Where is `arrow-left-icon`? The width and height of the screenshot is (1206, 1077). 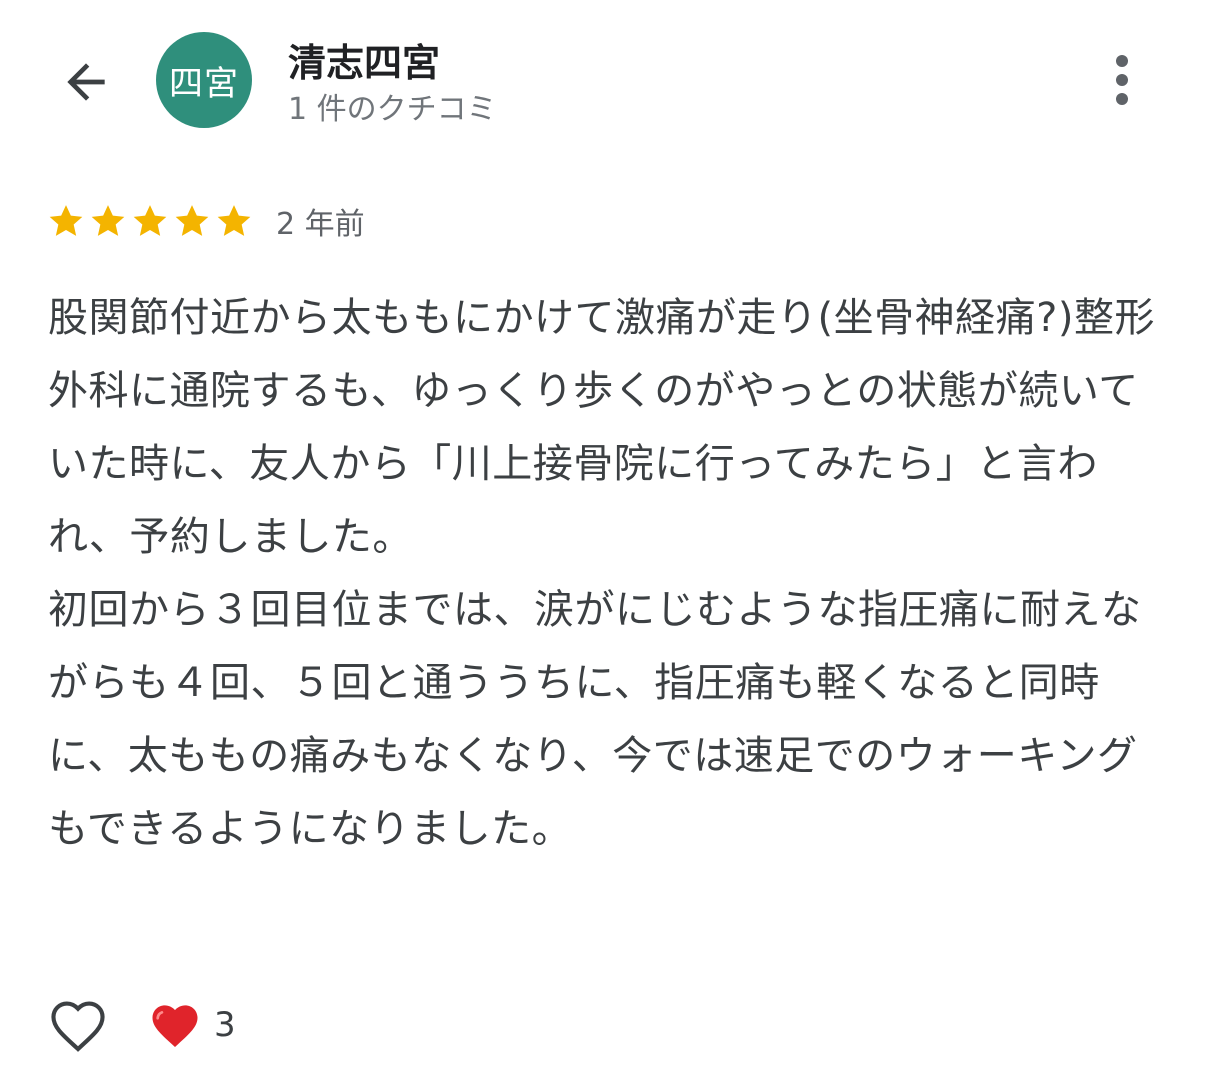
arrow-left-icon is located at coordinates (86, 82).